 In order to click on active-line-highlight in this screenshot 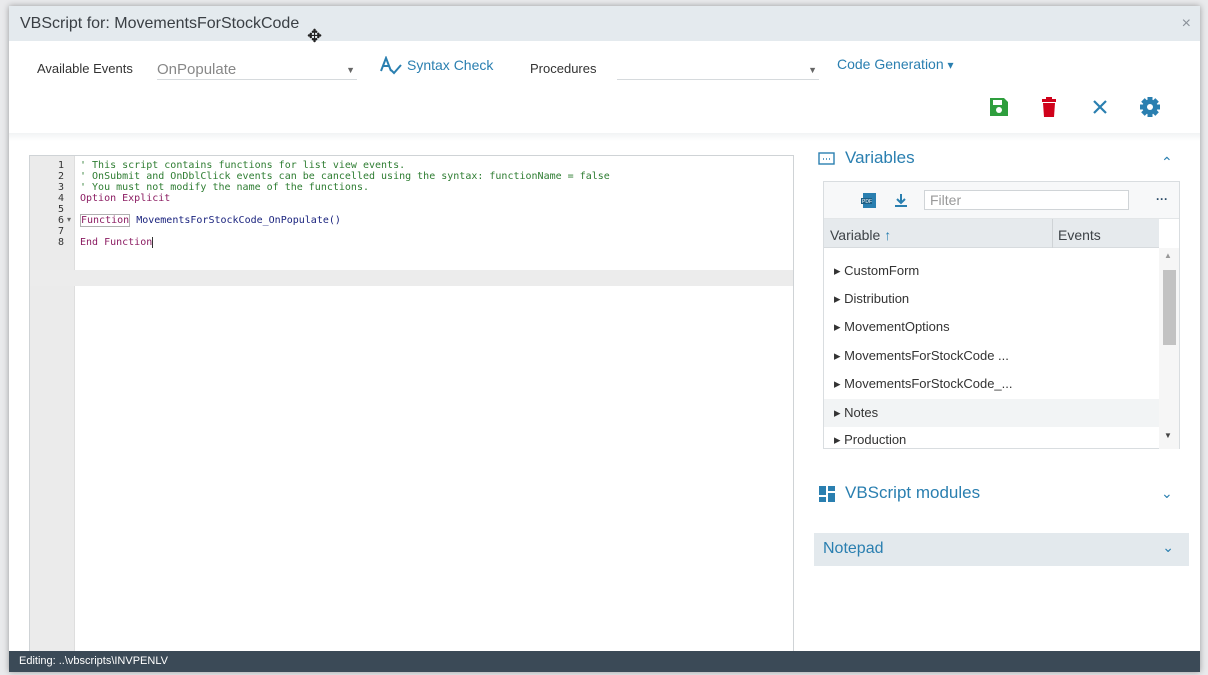, I will do `click(411, 278)`.